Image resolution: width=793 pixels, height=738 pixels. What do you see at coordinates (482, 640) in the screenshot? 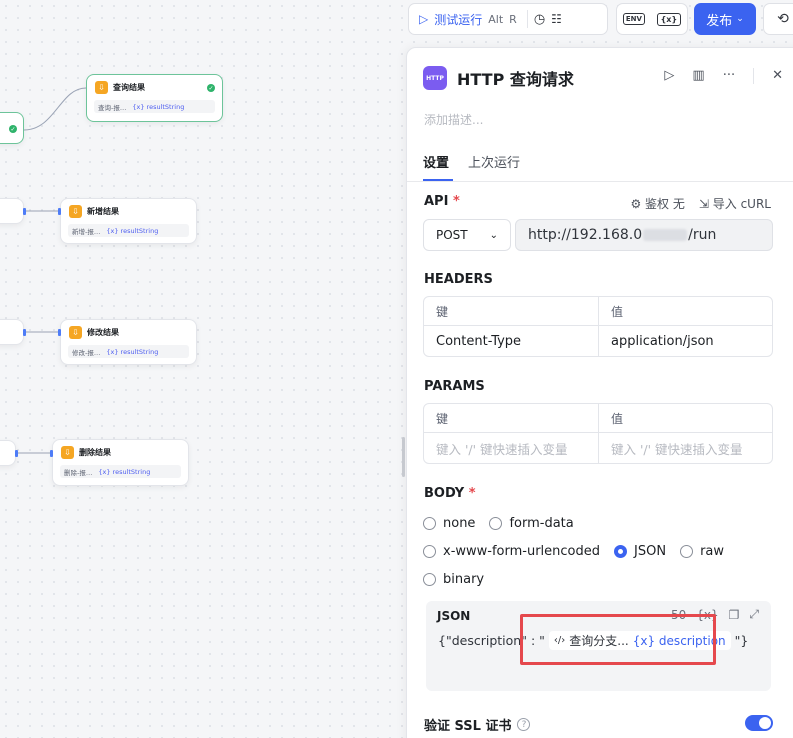
I see `json-key: {"description"` at bounding box center [482, 640].